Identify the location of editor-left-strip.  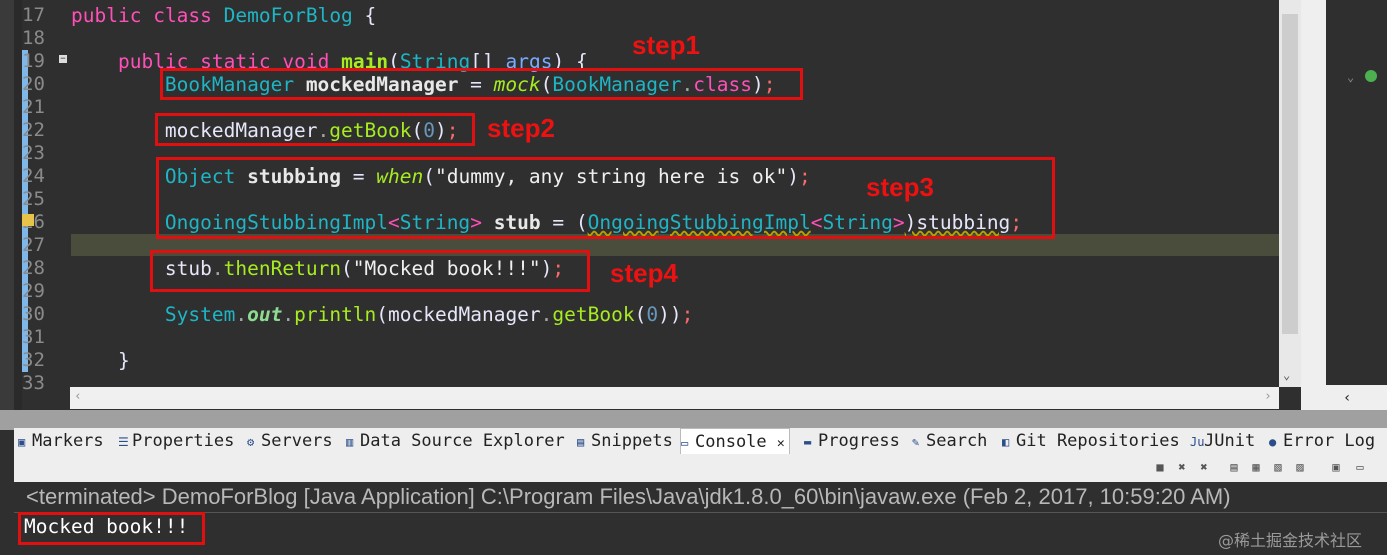
(7, 205).